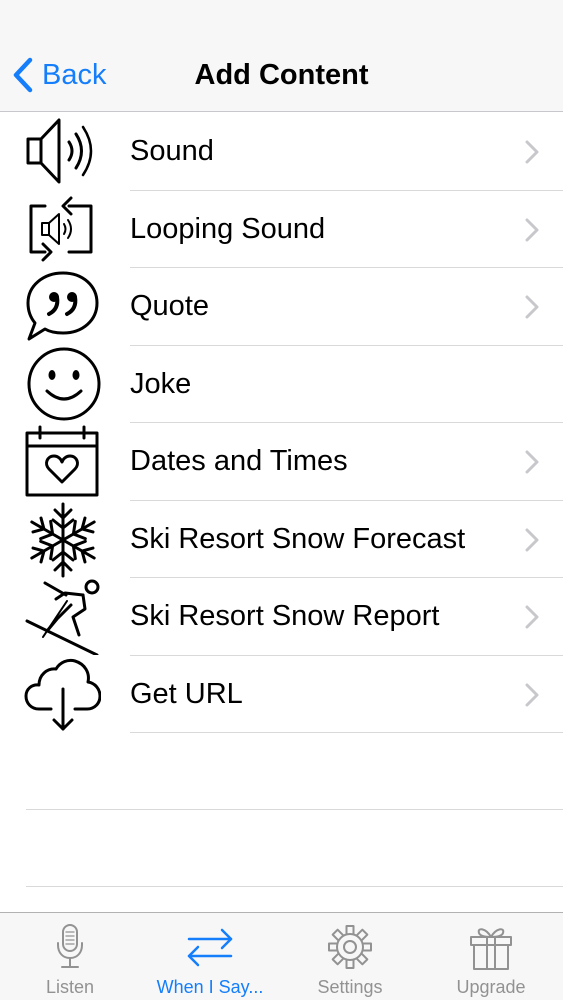 Image resolution: width=563 pixels, height=1001 pixels. What do you see at coordinates (172, 151) in the screenshot?
I see `list-item-label: Sound` at bounding box center [172, 151].